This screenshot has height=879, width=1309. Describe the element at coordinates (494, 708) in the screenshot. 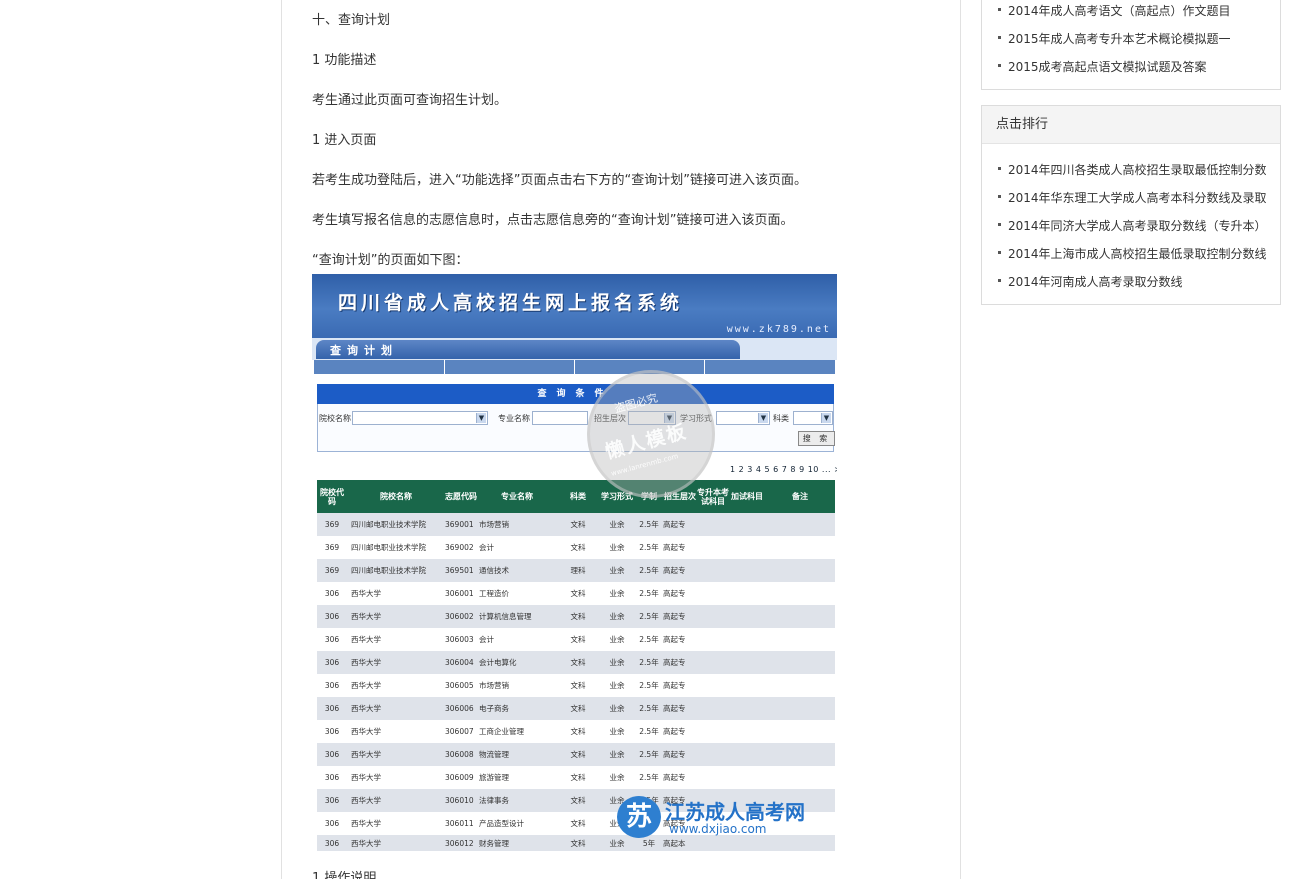

I see `table-cell: 电子商务` at that location.